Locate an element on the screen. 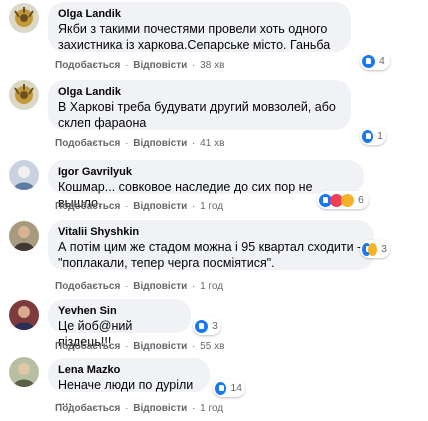 This screenshot has height=421, width=428. comment-timestamp: 38 хв is located at coordinates (212, 65).